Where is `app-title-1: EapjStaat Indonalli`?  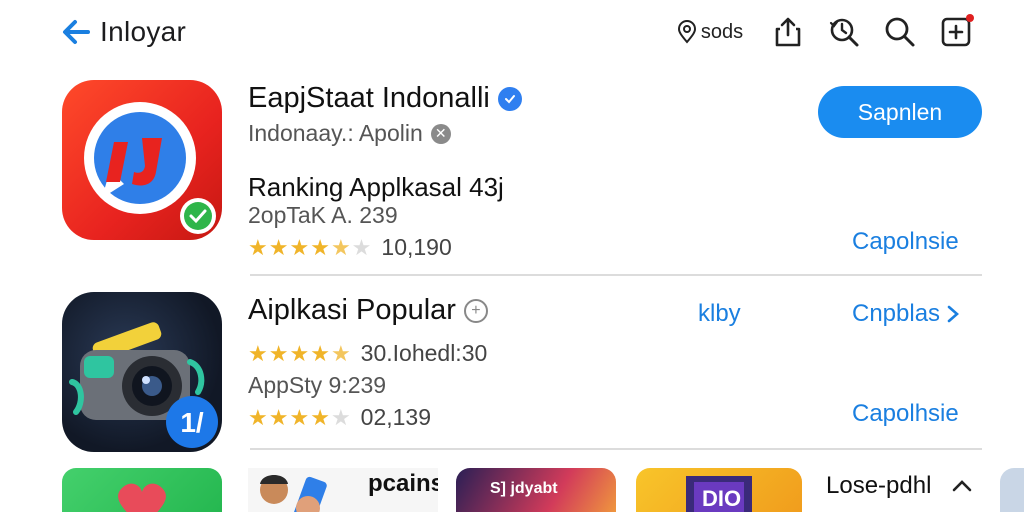
app-title-1: EapjStaat Indonalli is located at coordinates (385, 98).